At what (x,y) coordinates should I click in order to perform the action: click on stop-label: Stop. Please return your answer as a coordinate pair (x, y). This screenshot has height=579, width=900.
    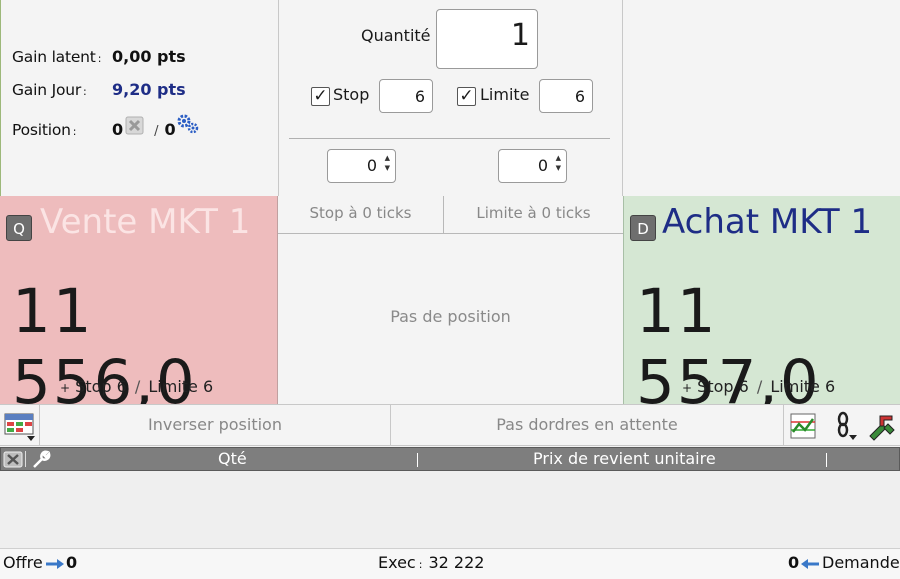
    Looking at the image, I should click on (351, 94).